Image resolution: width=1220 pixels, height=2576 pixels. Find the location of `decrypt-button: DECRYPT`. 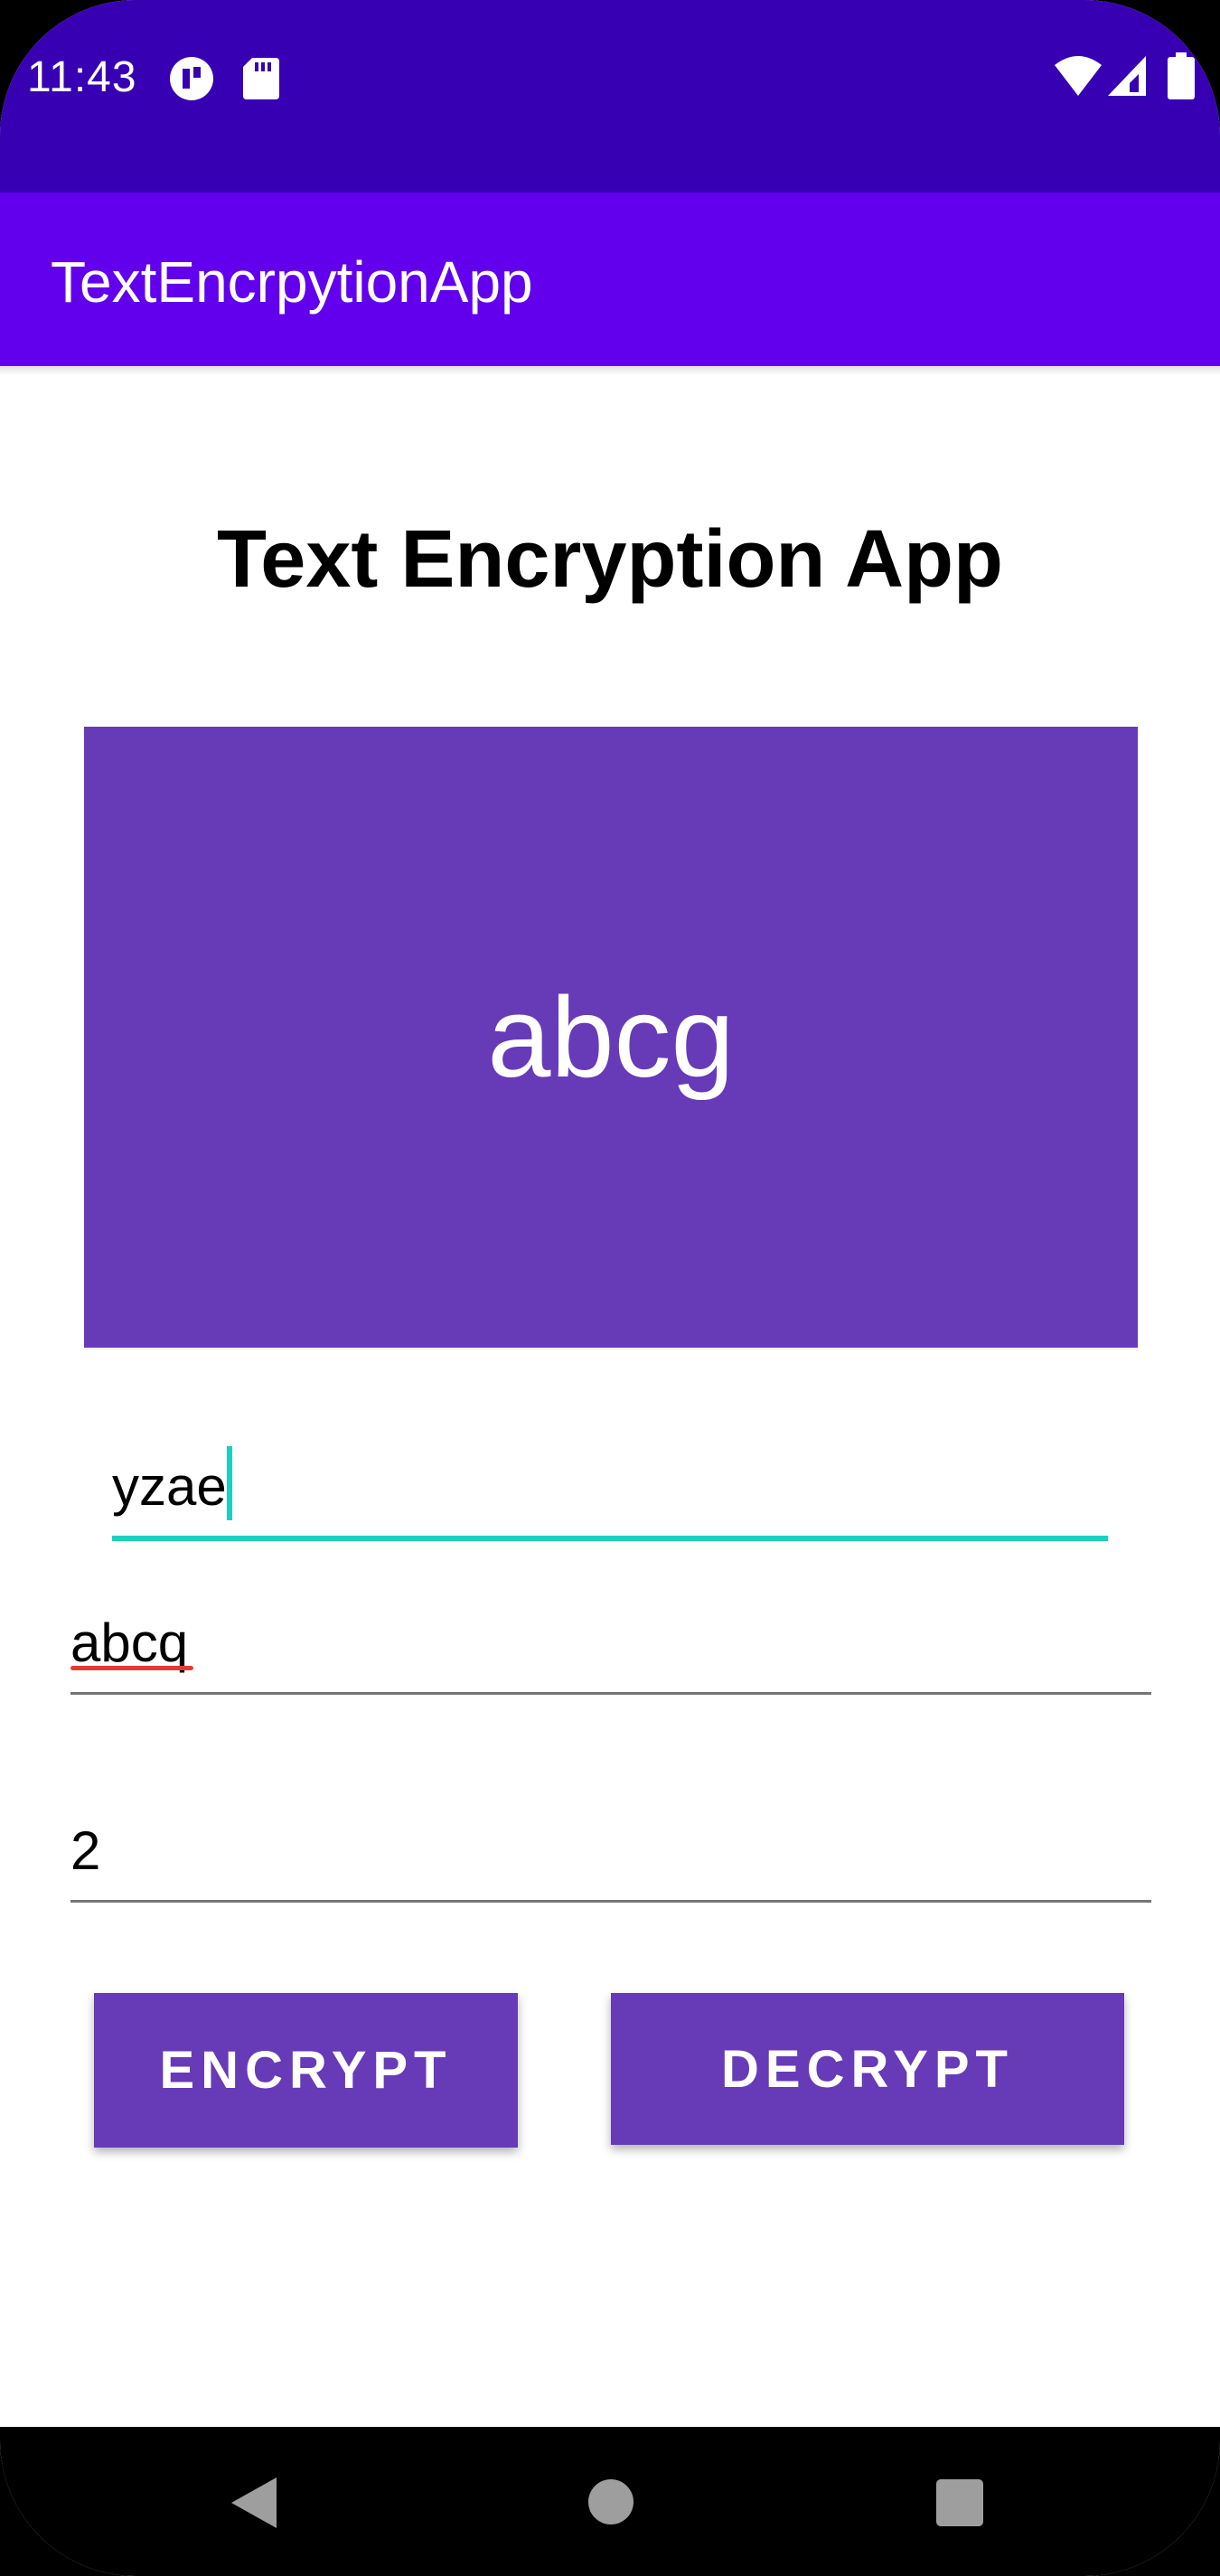

decrypt-button: DECRYPT is located at coordinates (867, 2069).